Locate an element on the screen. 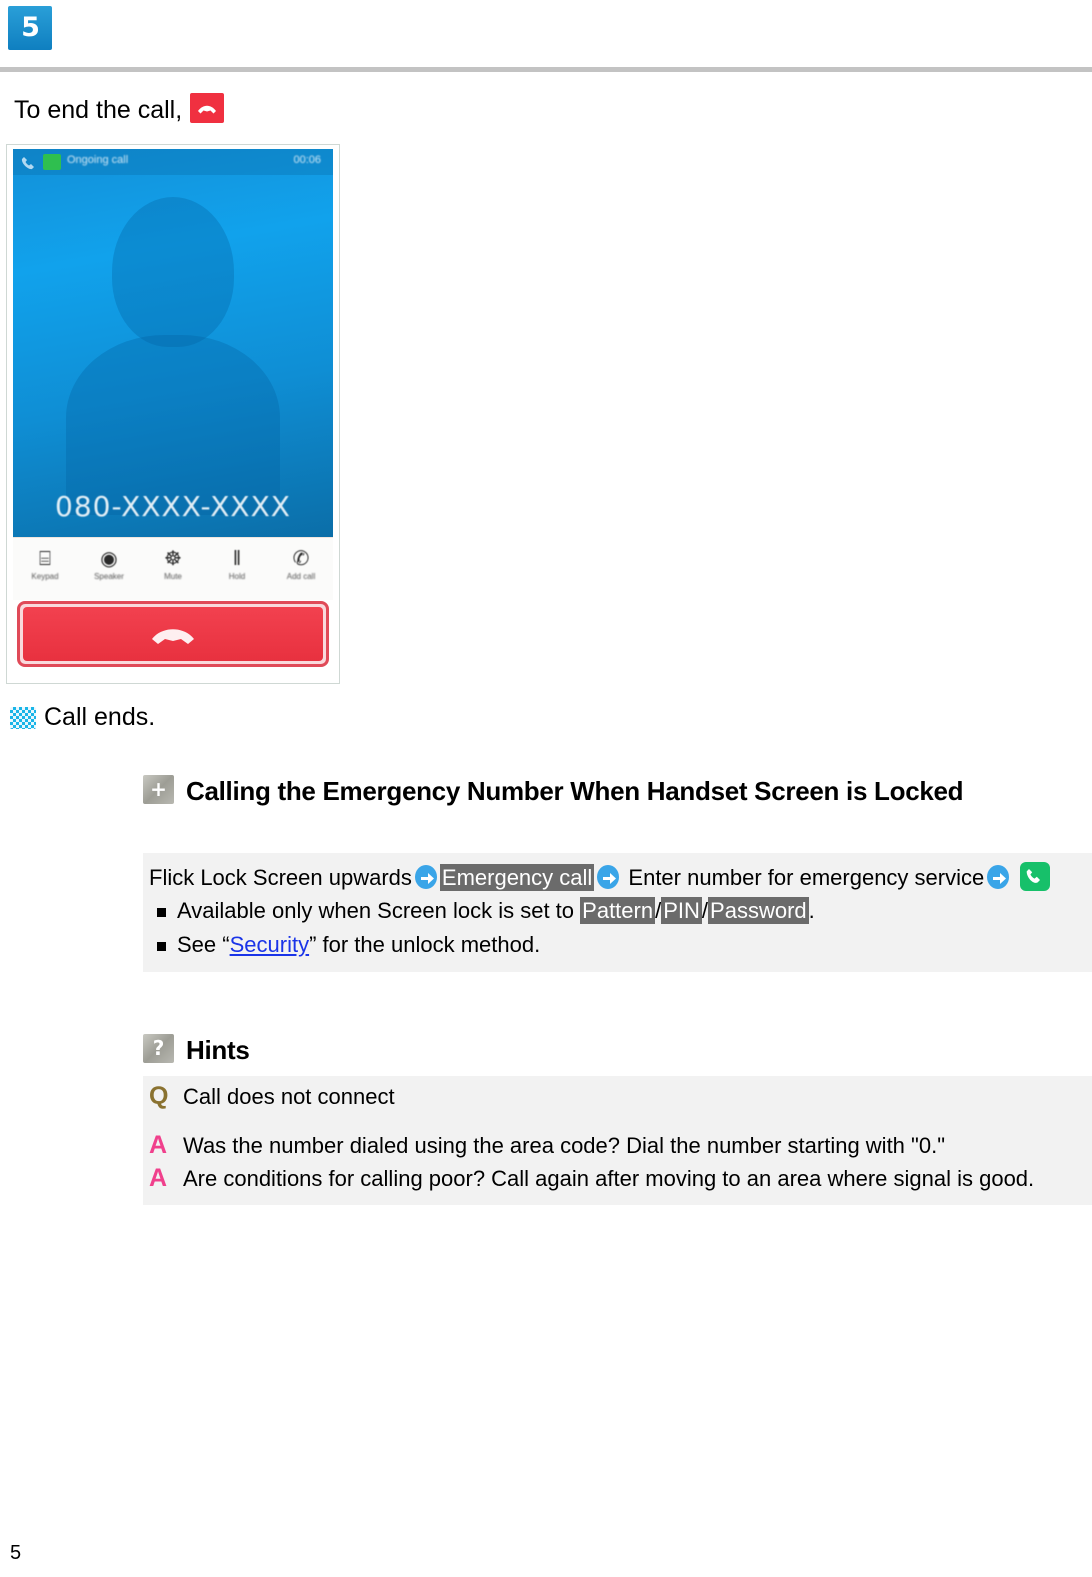  header-divider is located at coordinates (546, 69).